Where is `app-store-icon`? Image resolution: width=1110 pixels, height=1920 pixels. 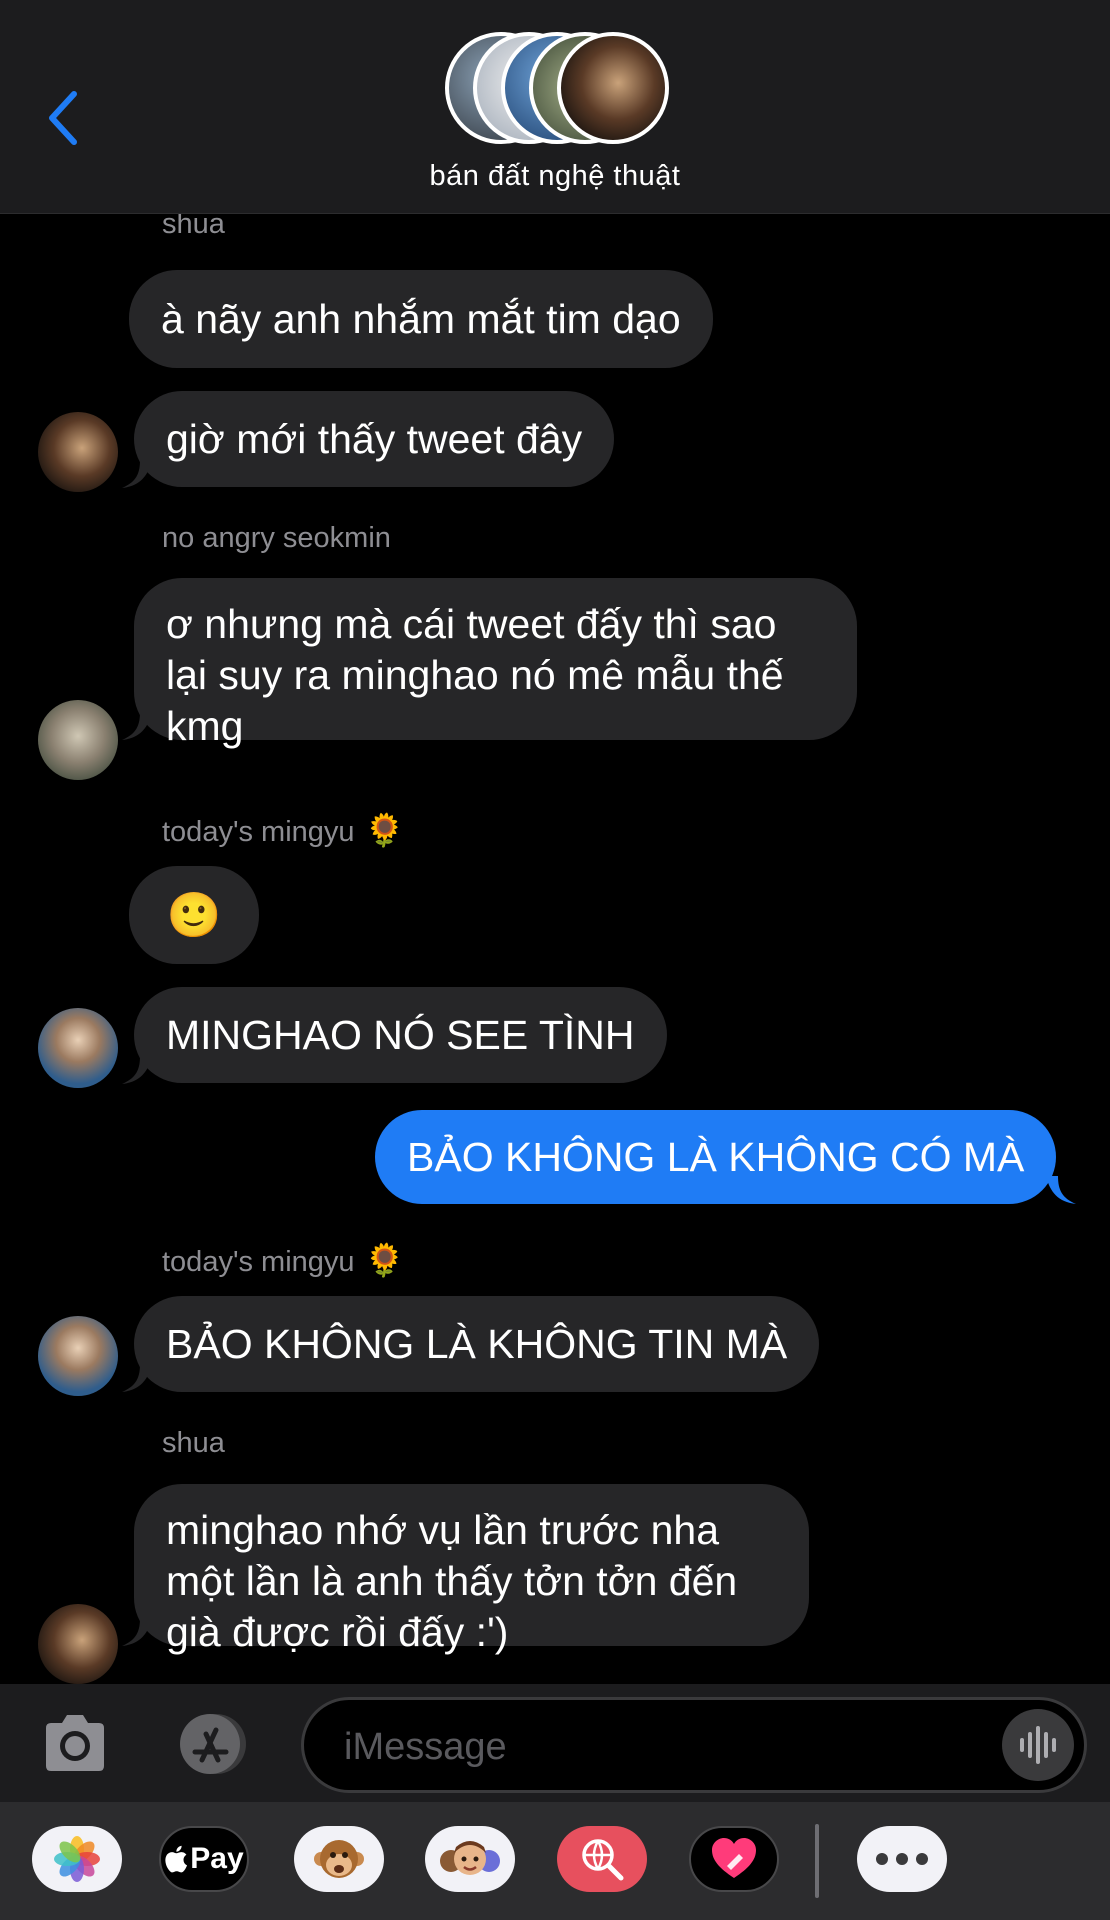 app-store-icon is located at coordinates (213, 1744).